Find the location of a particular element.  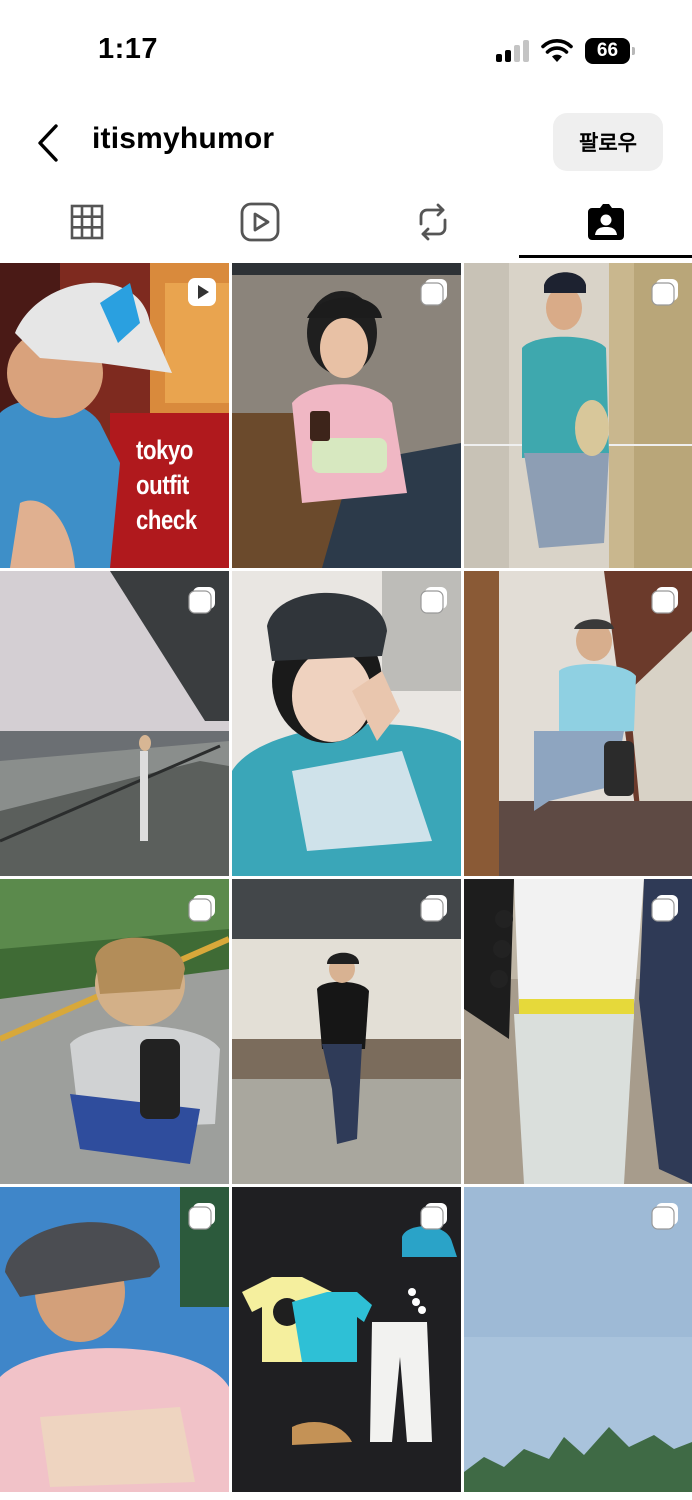

back-button is located at coordinates (48, 143).